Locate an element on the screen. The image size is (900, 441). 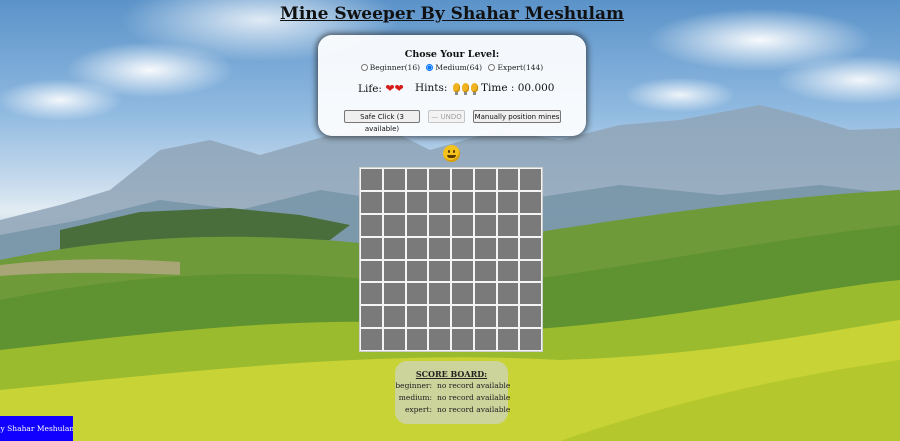
level-radio-medium is located at coordinates (430, 67).